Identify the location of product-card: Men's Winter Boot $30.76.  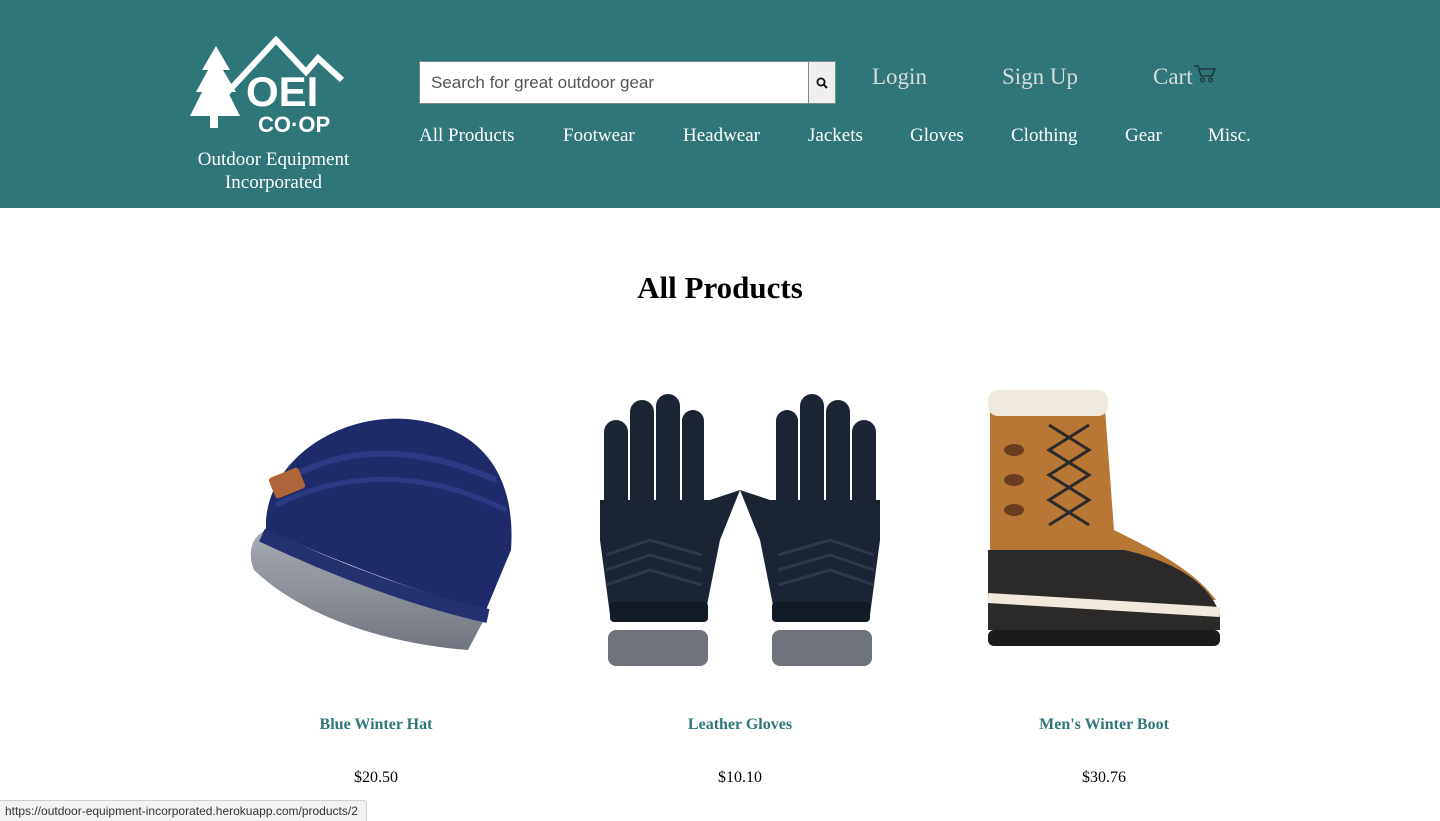
(1104, 583).